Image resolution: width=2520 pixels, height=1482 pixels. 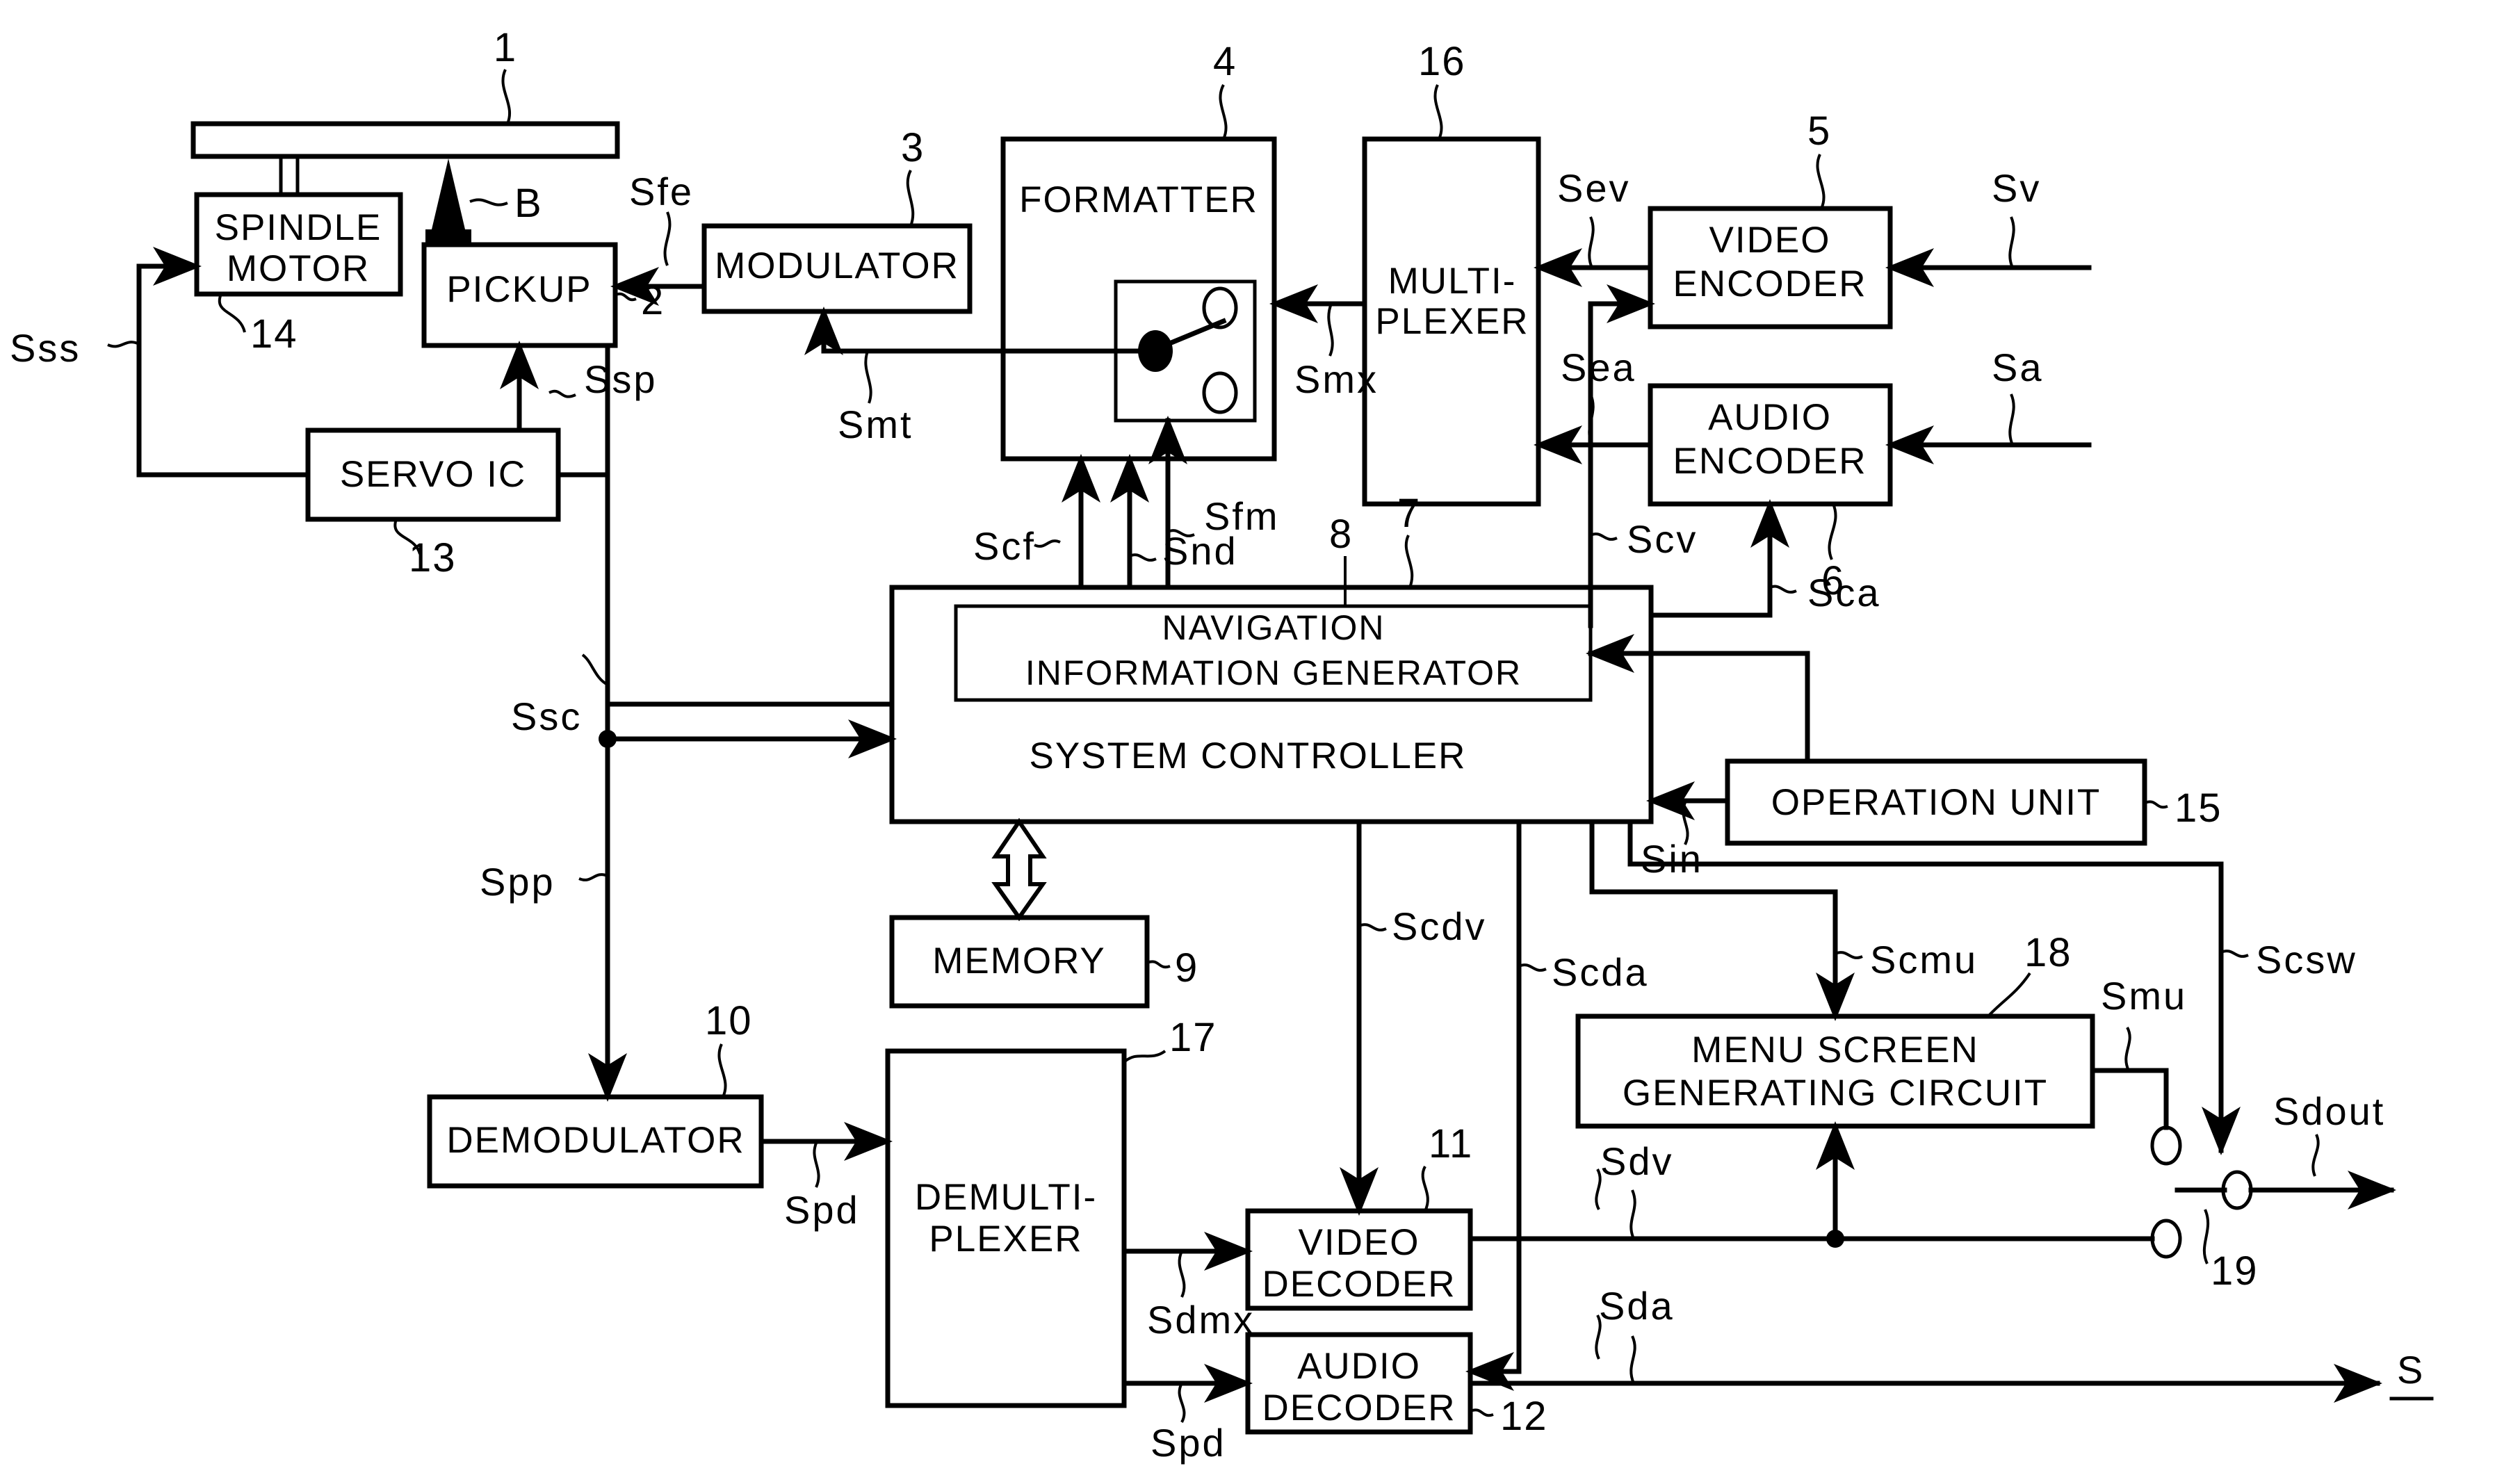 I want to click on multiplexer-label-line2: PLEXER, so click(x=1452, y=321).